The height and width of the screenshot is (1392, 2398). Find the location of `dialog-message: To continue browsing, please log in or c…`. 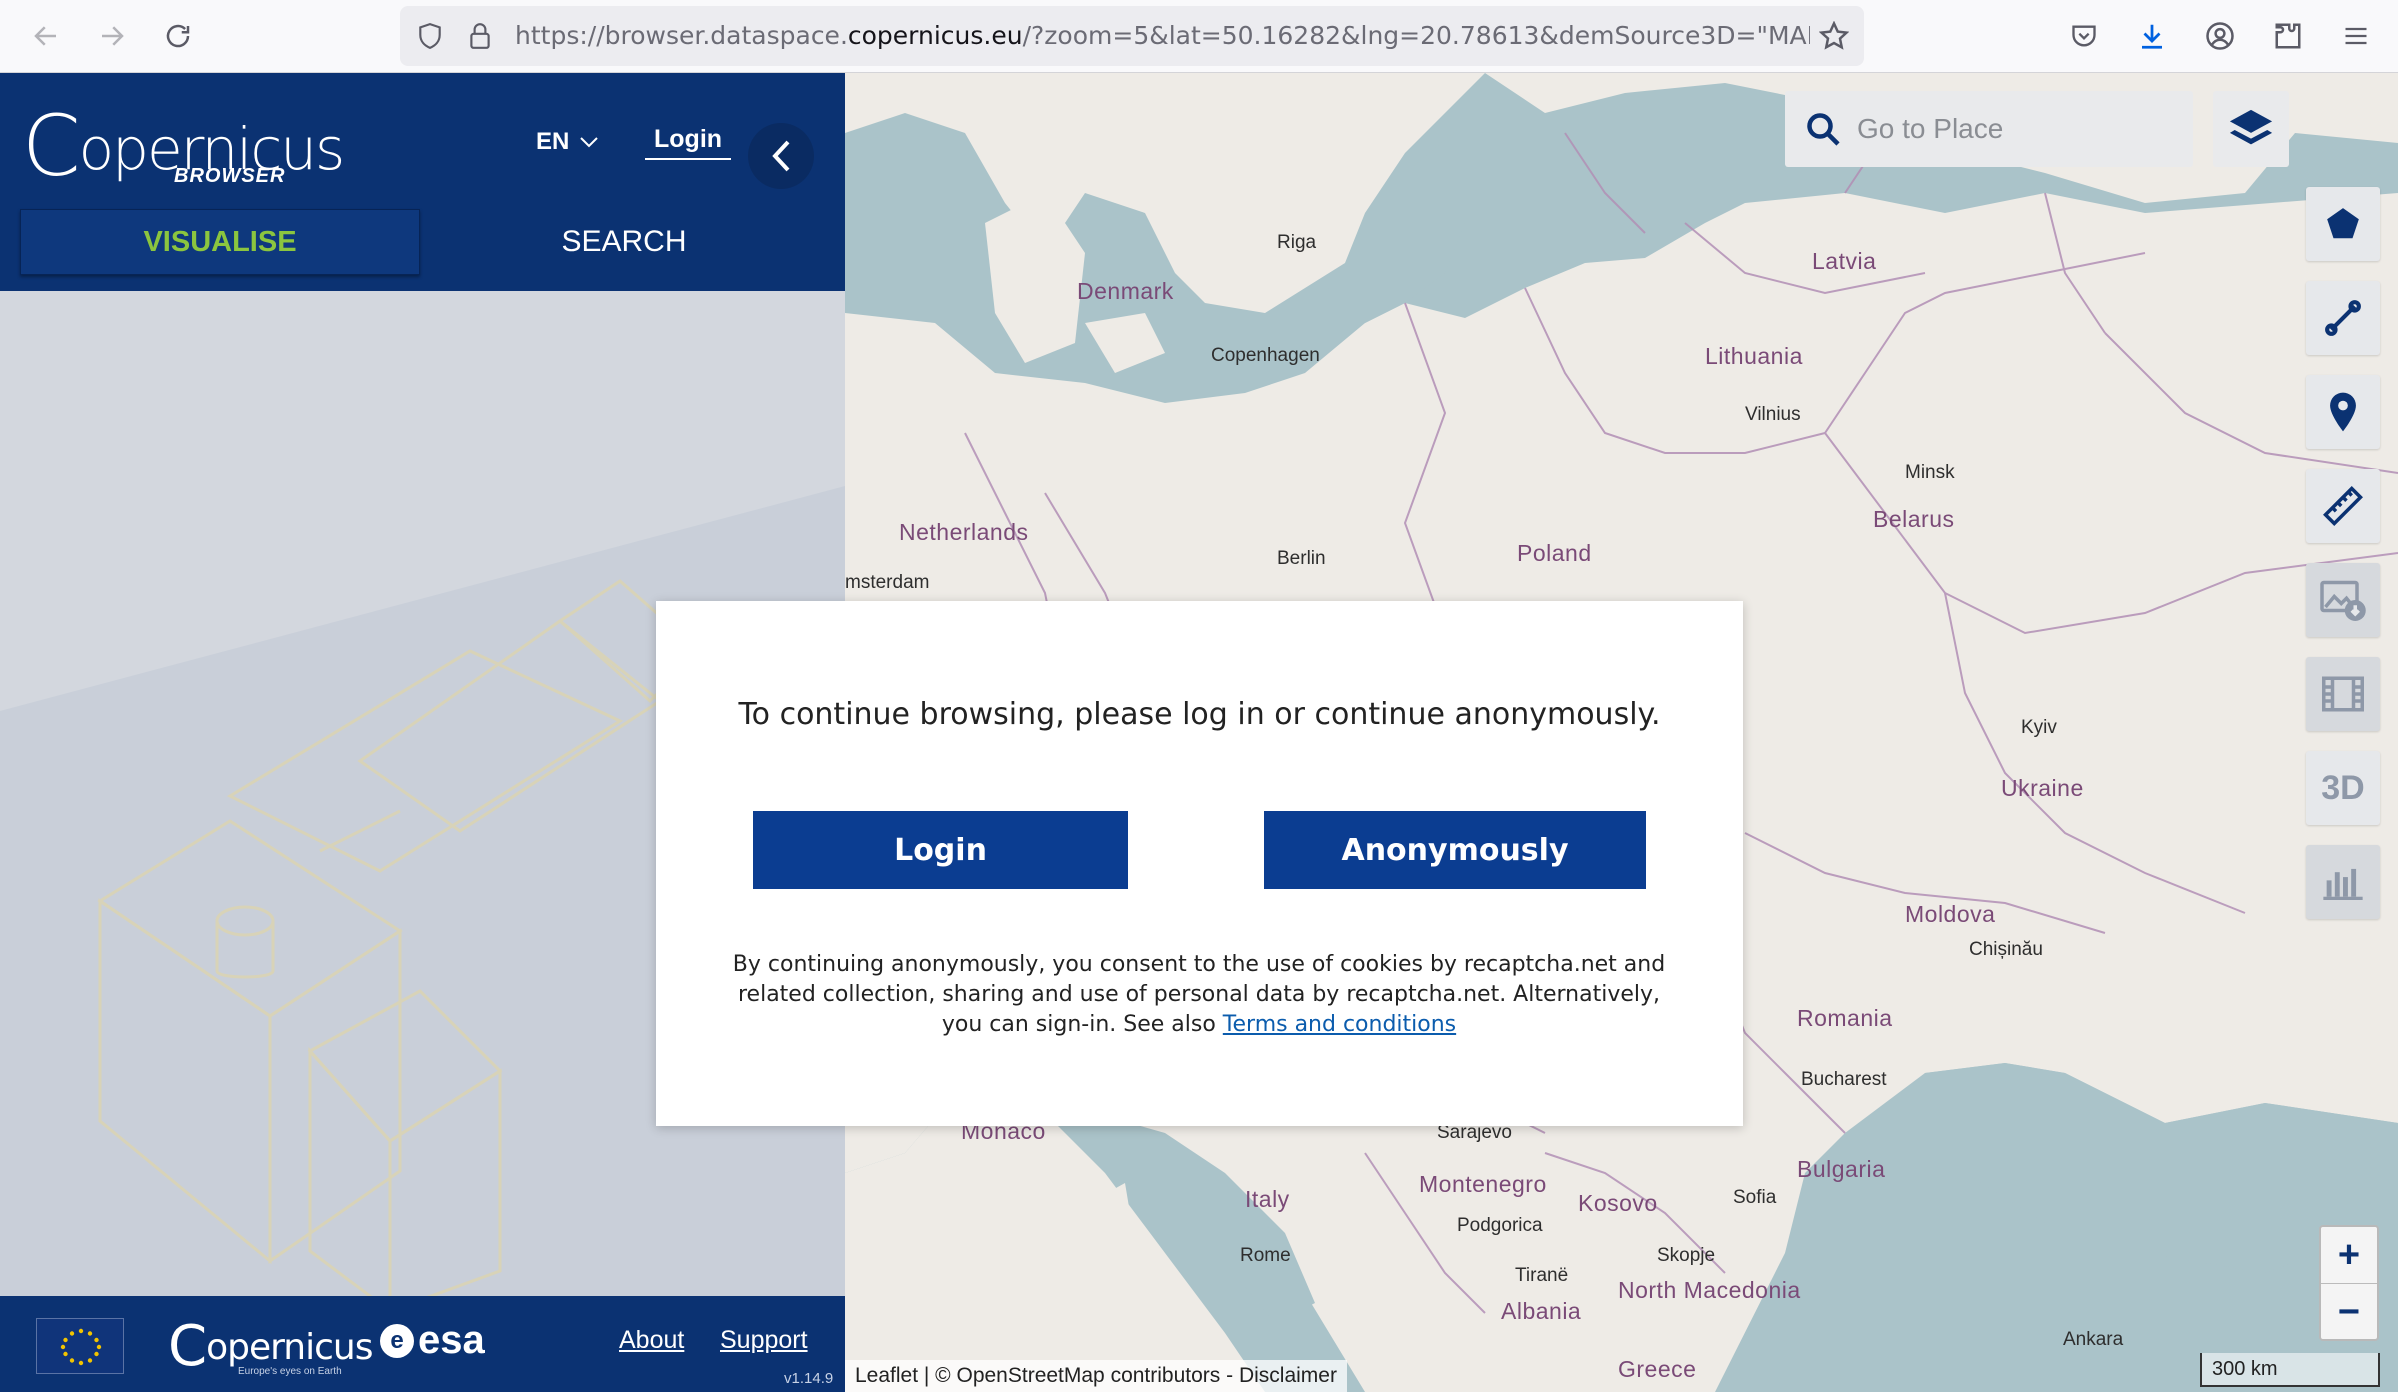

dialog-message: To continue browsing, please log in or c… is located at coordinates (1199, 714).